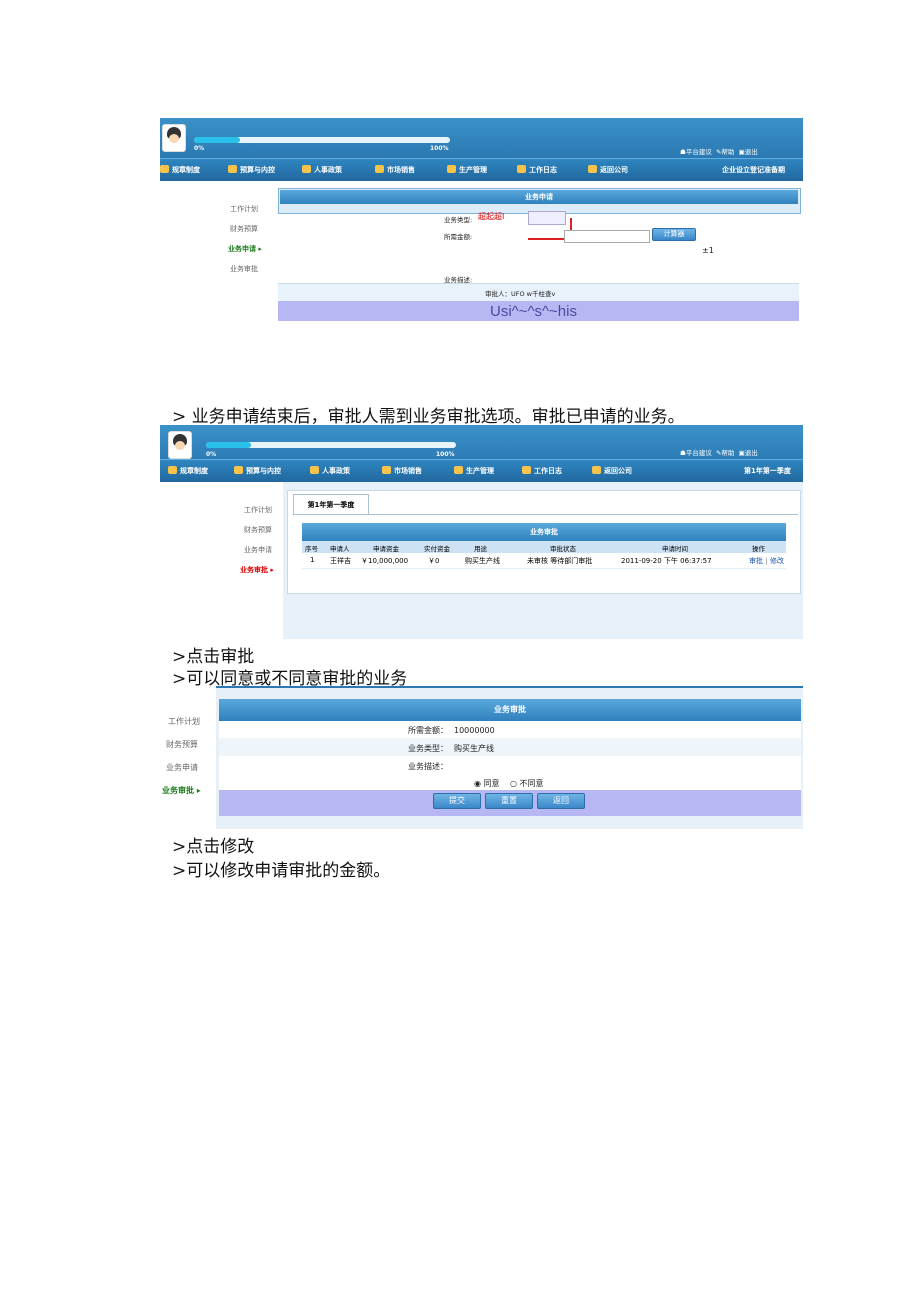 This screenshot has height=1302, width=920. I want to click on disagree-option: ○ 不同意, so click(527, 783).